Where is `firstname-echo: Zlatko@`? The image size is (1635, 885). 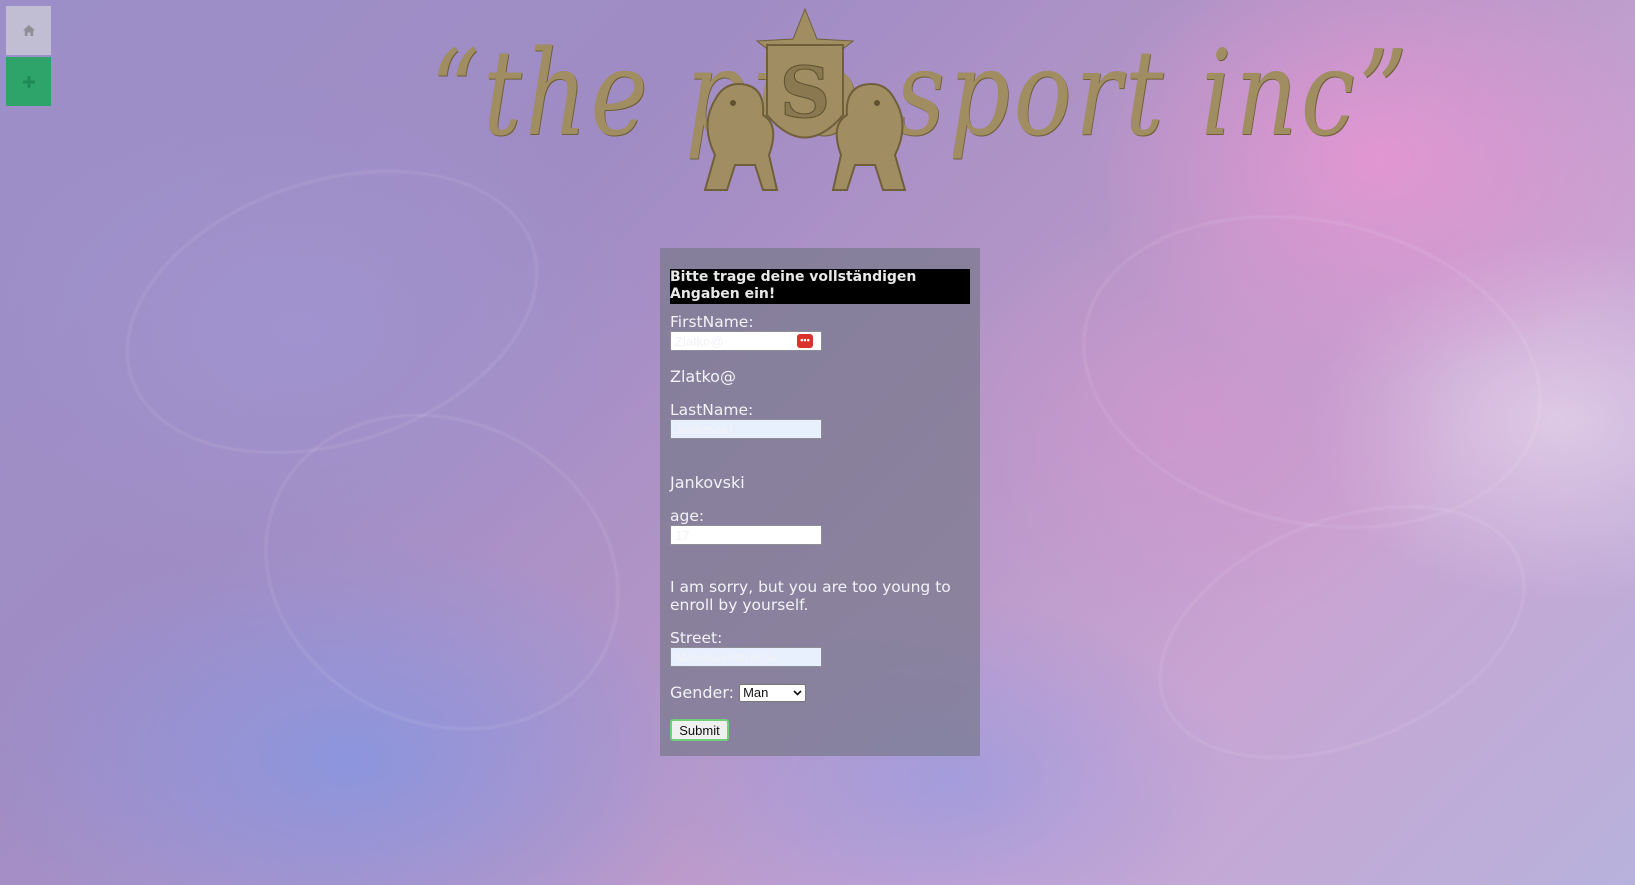
firstname-echo: Zlatko@ is located at coordinates (703, 376).